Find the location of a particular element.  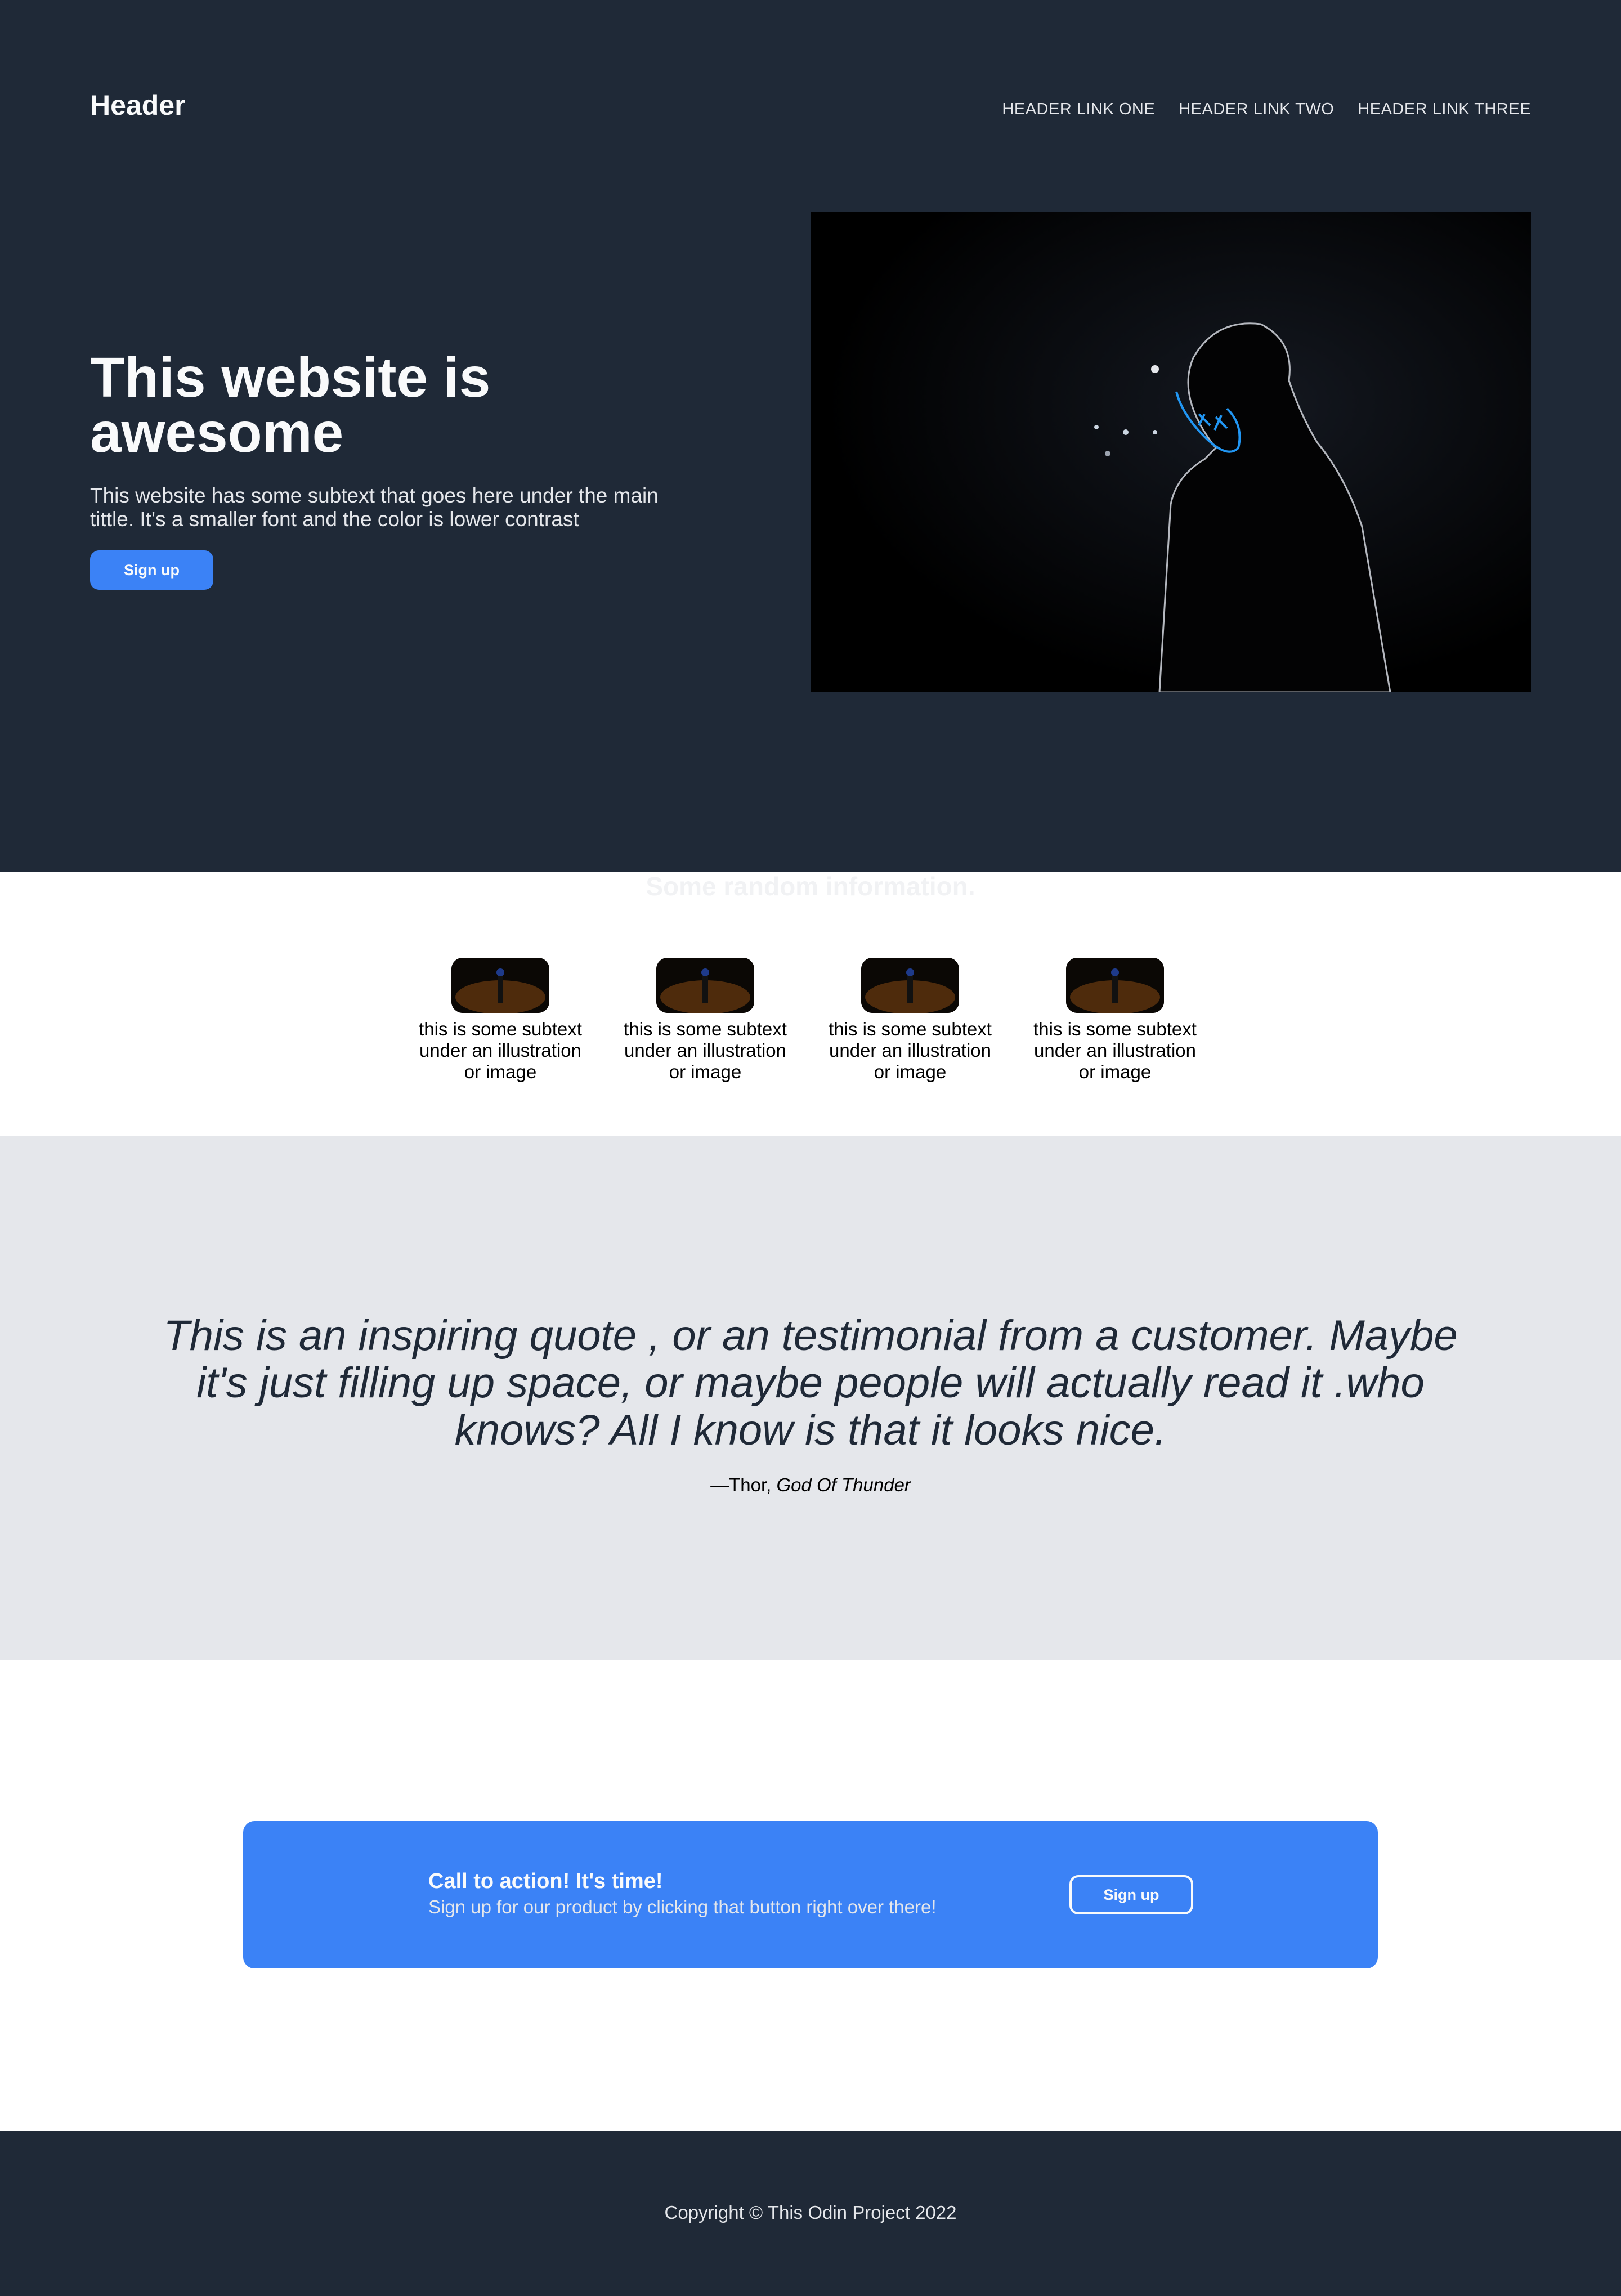

info-title: Some random information. is located at coordinates (811, 886).